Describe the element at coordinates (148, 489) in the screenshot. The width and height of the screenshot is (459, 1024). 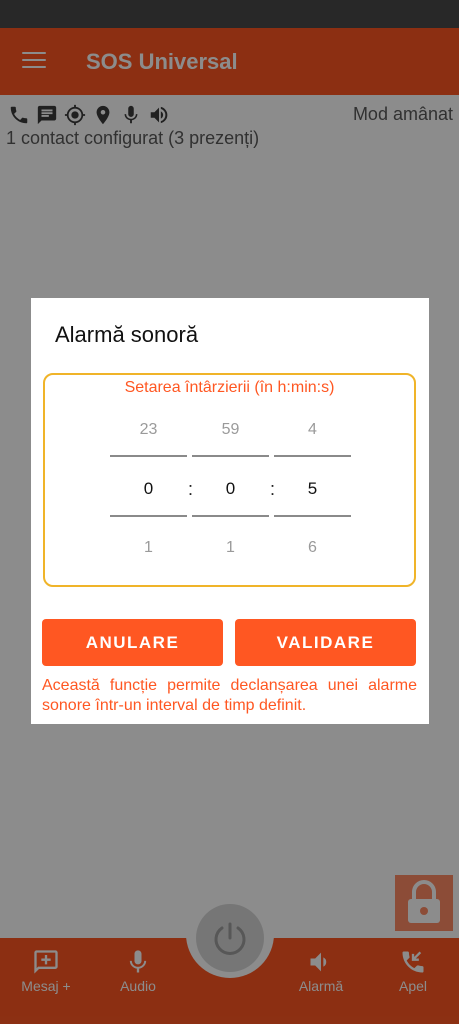
I see `hours-value: 0` at that location.